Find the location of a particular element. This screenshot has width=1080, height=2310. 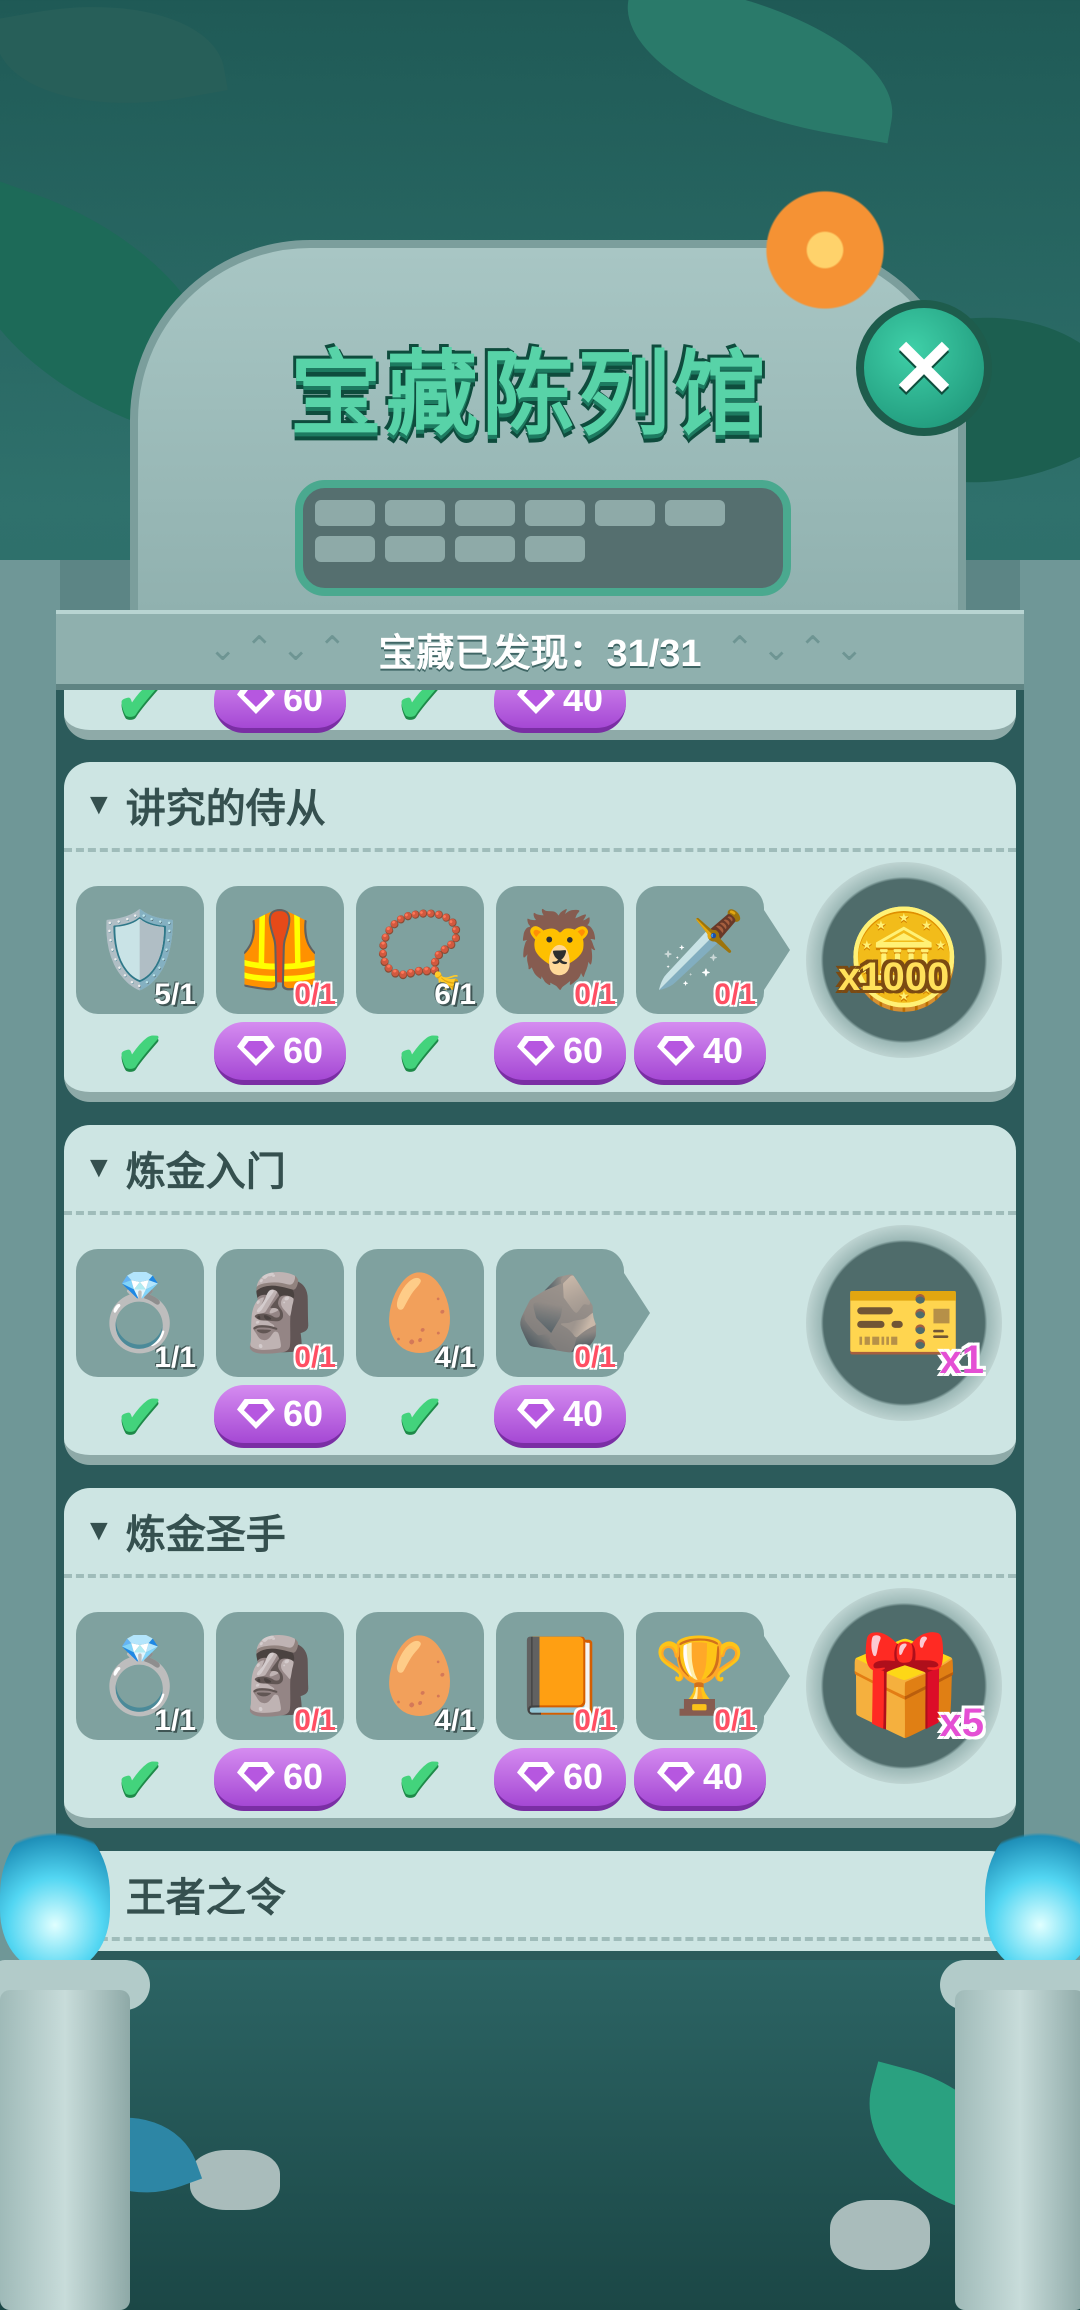

golden-armor-icon: 🦺 is located at coordinates (280, 949).